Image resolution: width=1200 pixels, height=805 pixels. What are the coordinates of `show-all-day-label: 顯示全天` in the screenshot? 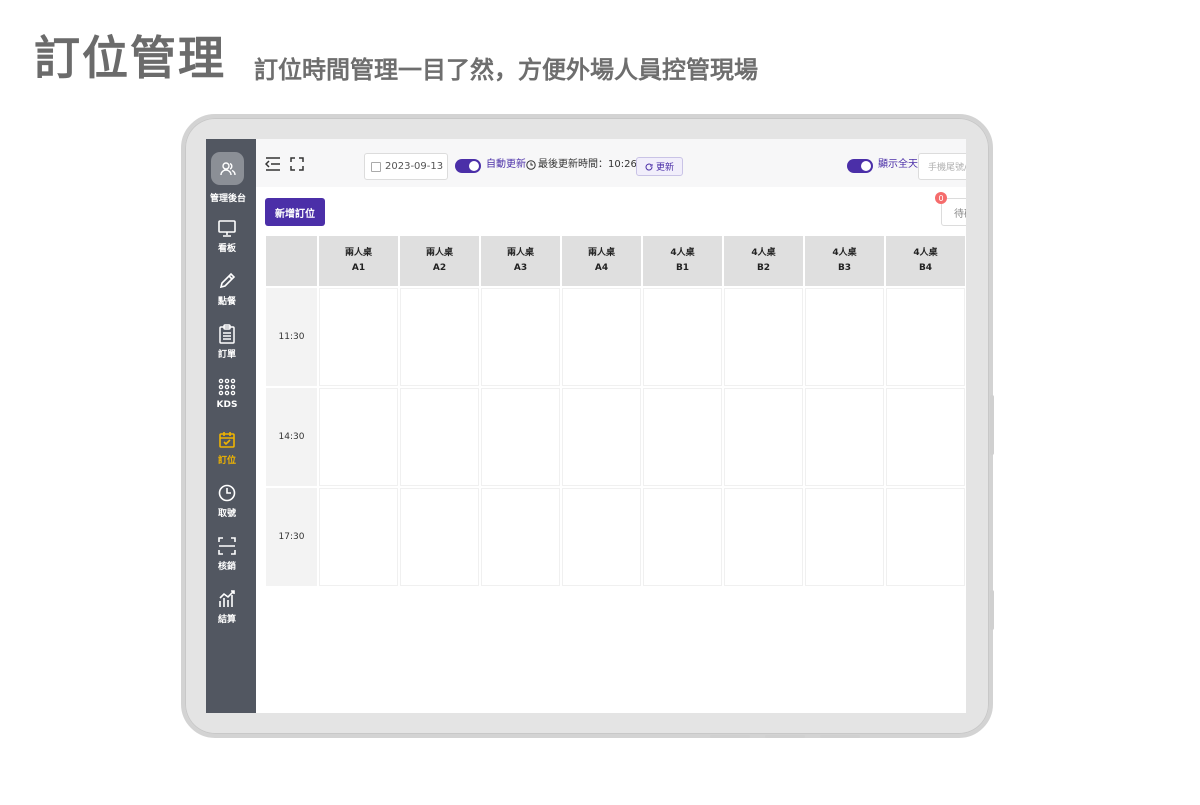 It's located at (898, 164).